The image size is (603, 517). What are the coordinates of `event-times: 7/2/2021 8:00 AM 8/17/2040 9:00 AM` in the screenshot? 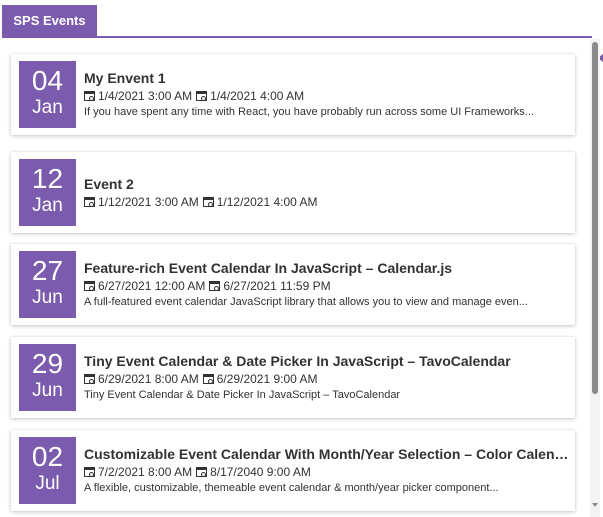 It's located at (326, 472).